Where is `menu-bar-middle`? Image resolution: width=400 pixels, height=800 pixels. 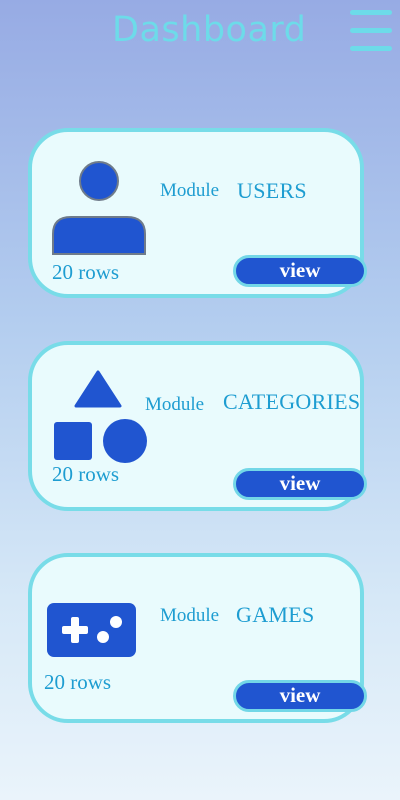
menu-bar-middle is located at coordinates (371, 30).